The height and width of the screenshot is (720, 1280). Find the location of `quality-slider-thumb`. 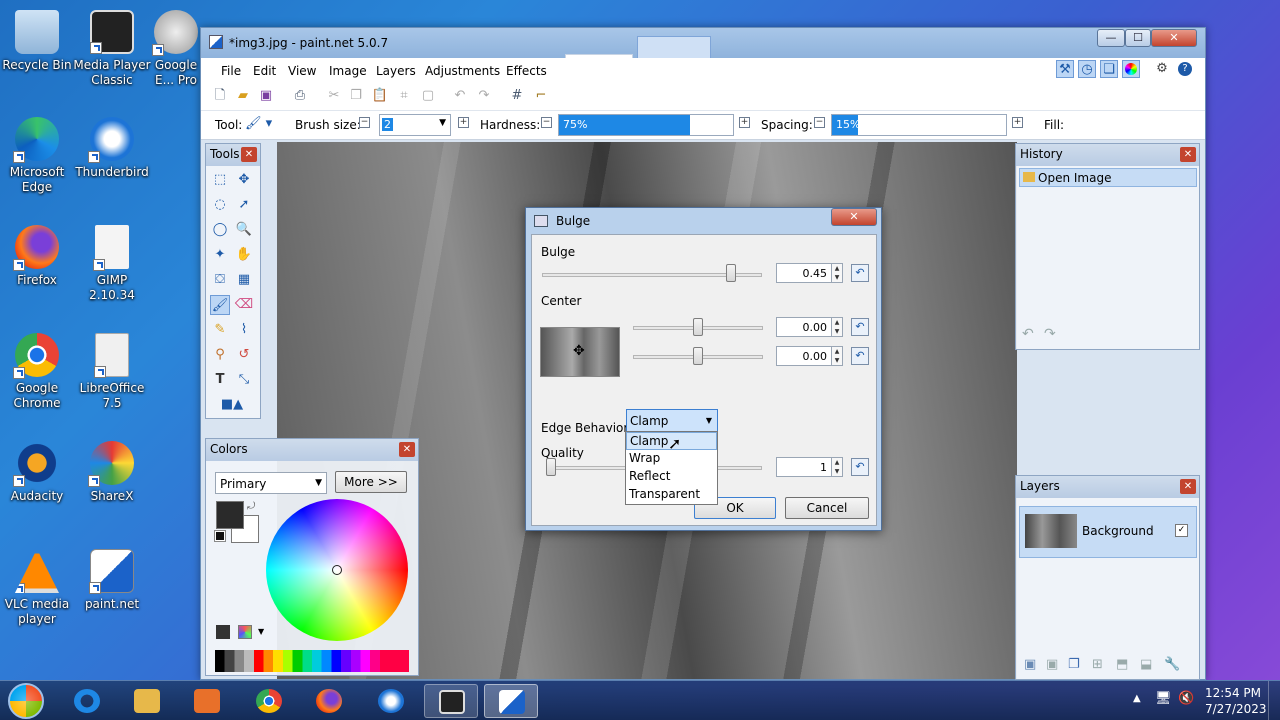

quality-slider-thumb is located at coordinates (551, 467).